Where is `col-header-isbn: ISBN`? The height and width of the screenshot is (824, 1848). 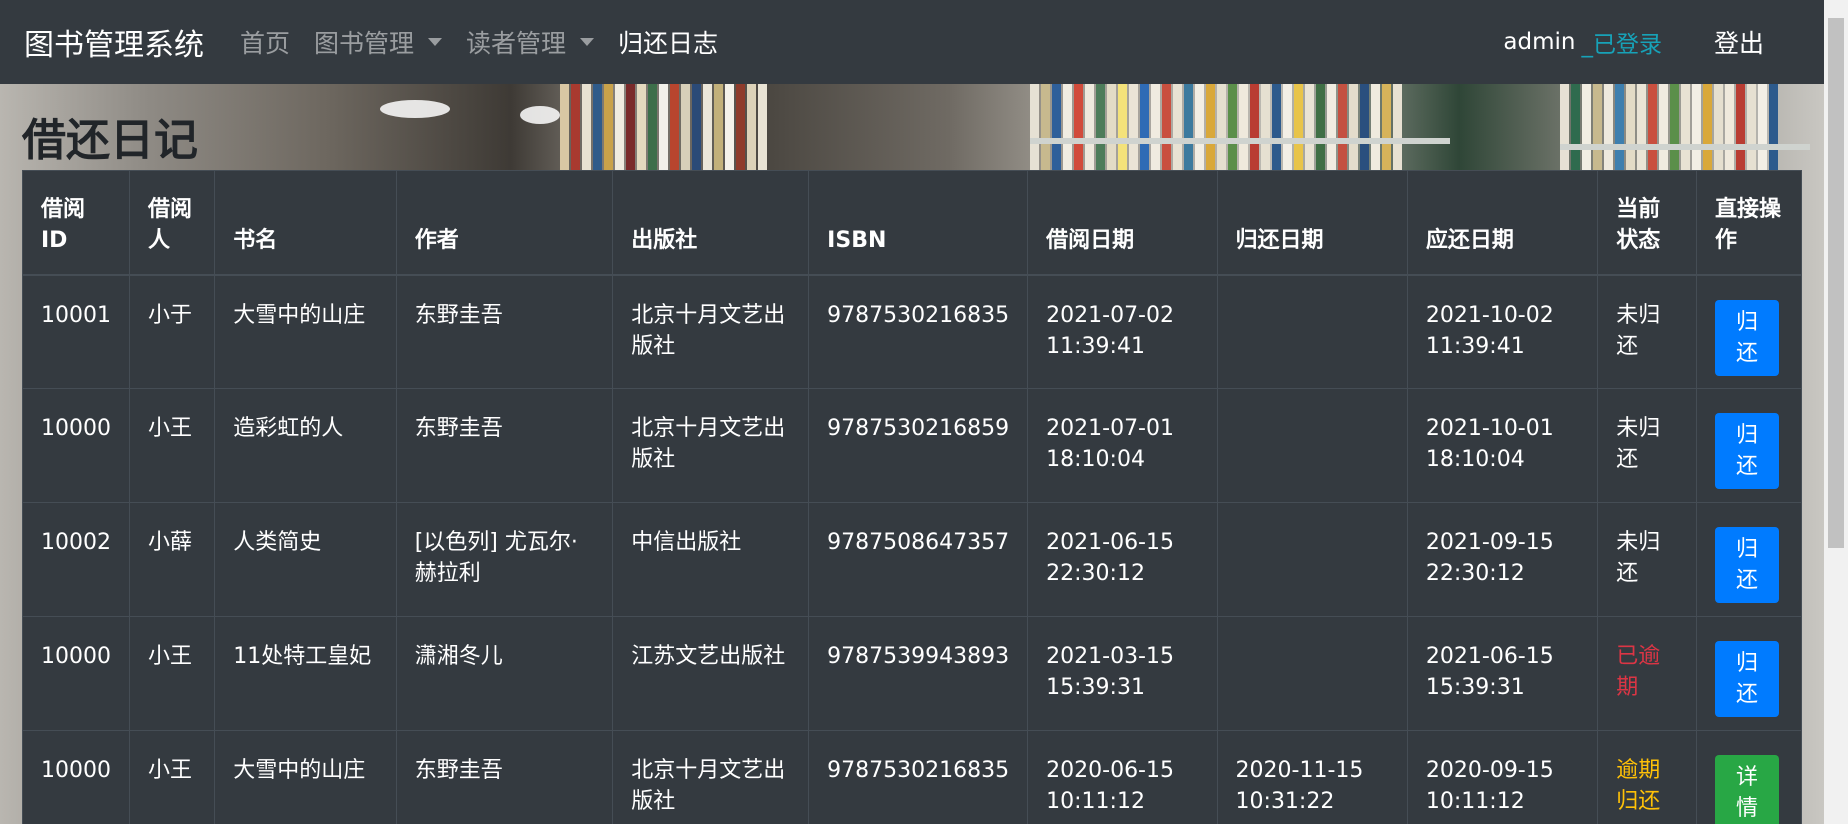
col-header-isbn: ISBN is located at coordinates (918, 223).